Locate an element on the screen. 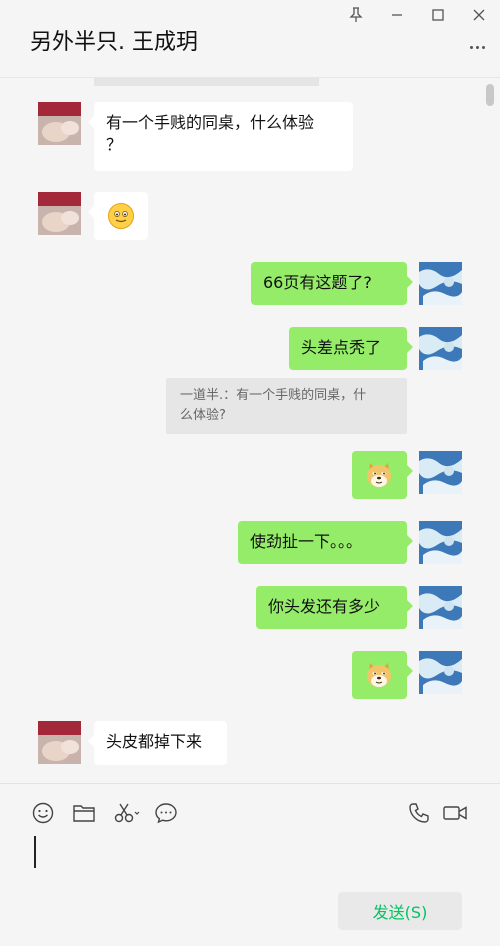 This screenshot has width=500, height=946. chat-history-icon is located at coordinates (166, 813).